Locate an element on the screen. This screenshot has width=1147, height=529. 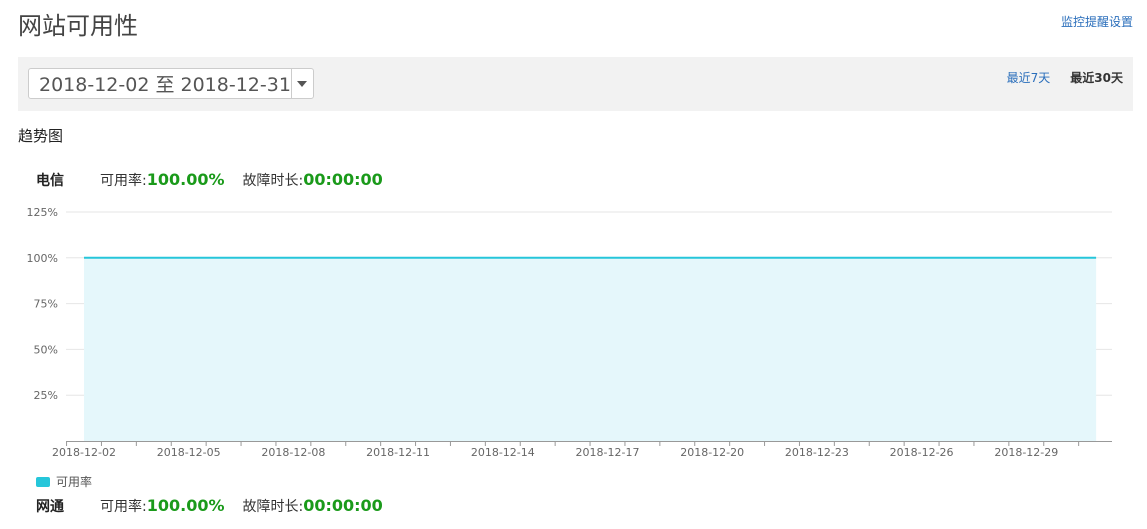
legend-swatch is located at coordinates (43, 481).